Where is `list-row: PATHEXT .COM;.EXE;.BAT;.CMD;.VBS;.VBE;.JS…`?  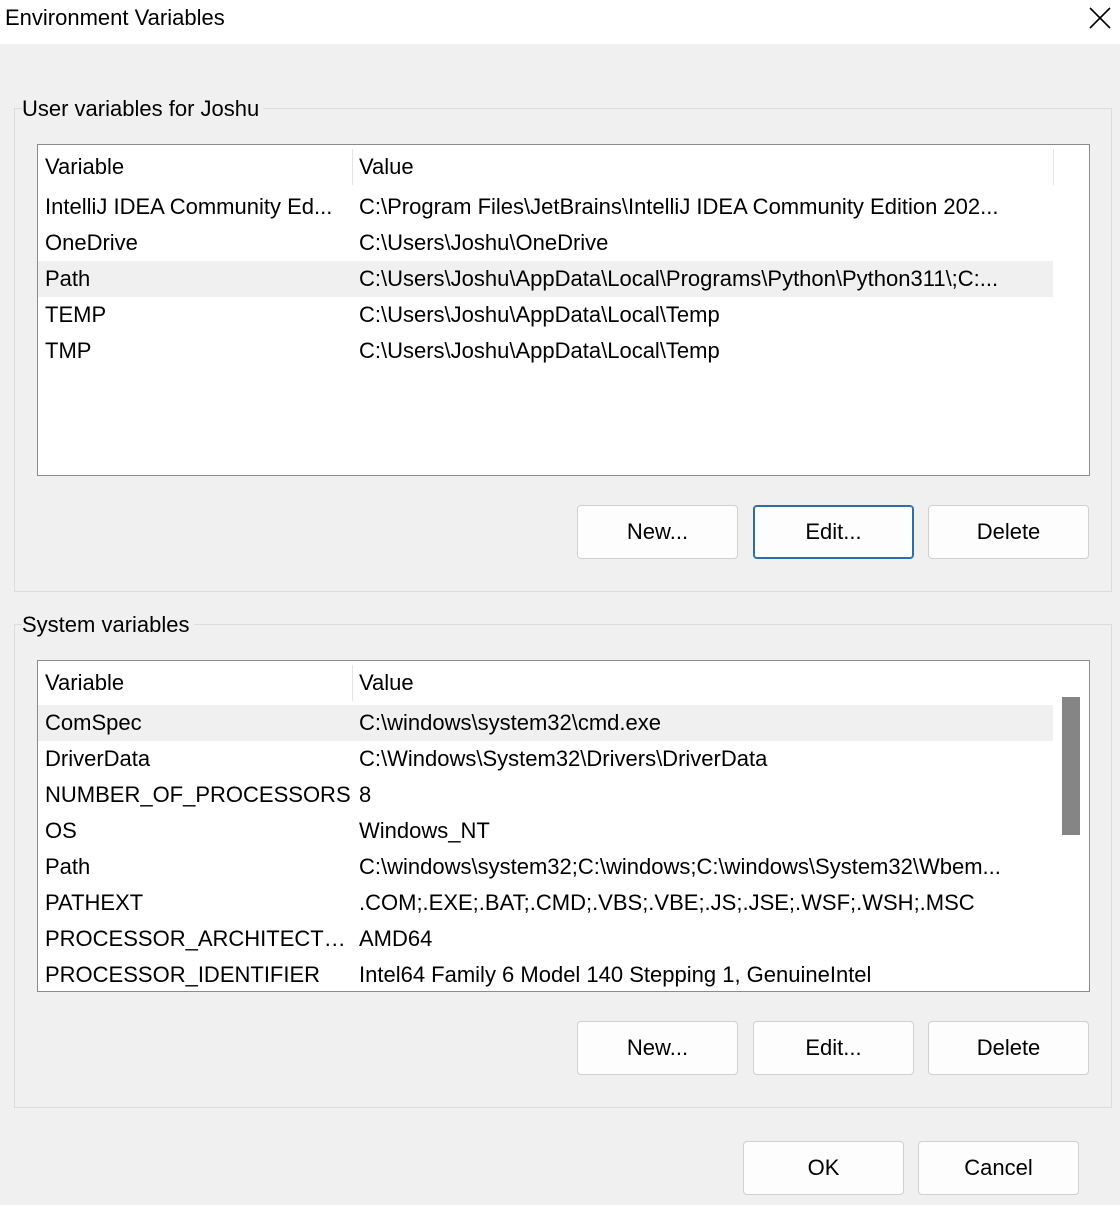
list-row: PATHEXT .COM;.EXE;.BAT;.CMD;.VBS;.VBE;.JS… is located at coordinates (545, 903).